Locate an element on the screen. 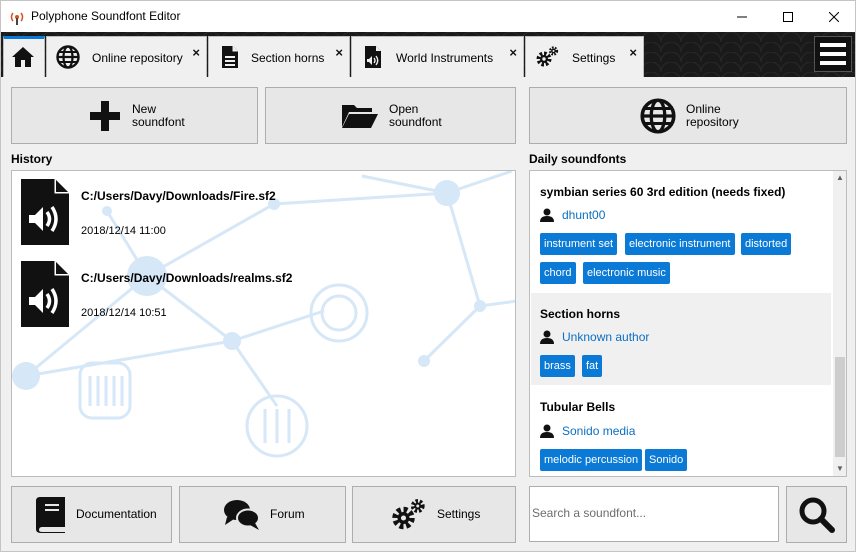 The height and width of the screenshot is (552, 856). history-title: History is located at coordinates (32, 159).